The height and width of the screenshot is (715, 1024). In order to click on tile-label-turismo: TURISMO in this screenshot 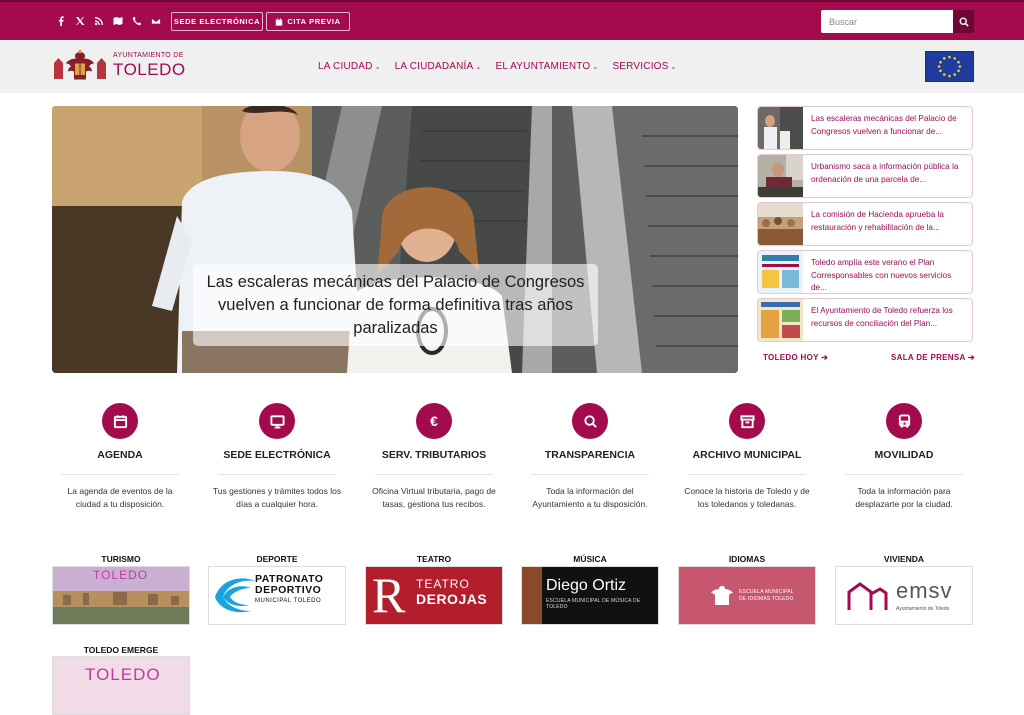, I will do `click(121, 559)`.